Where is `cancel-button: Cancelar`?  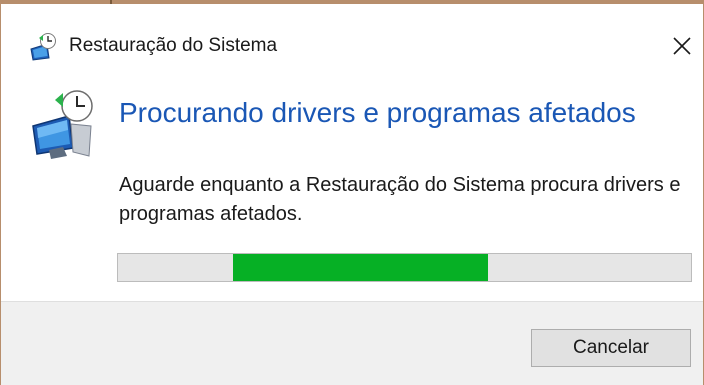 cancel-button: Cancelar is located at coordinates (611, 348).